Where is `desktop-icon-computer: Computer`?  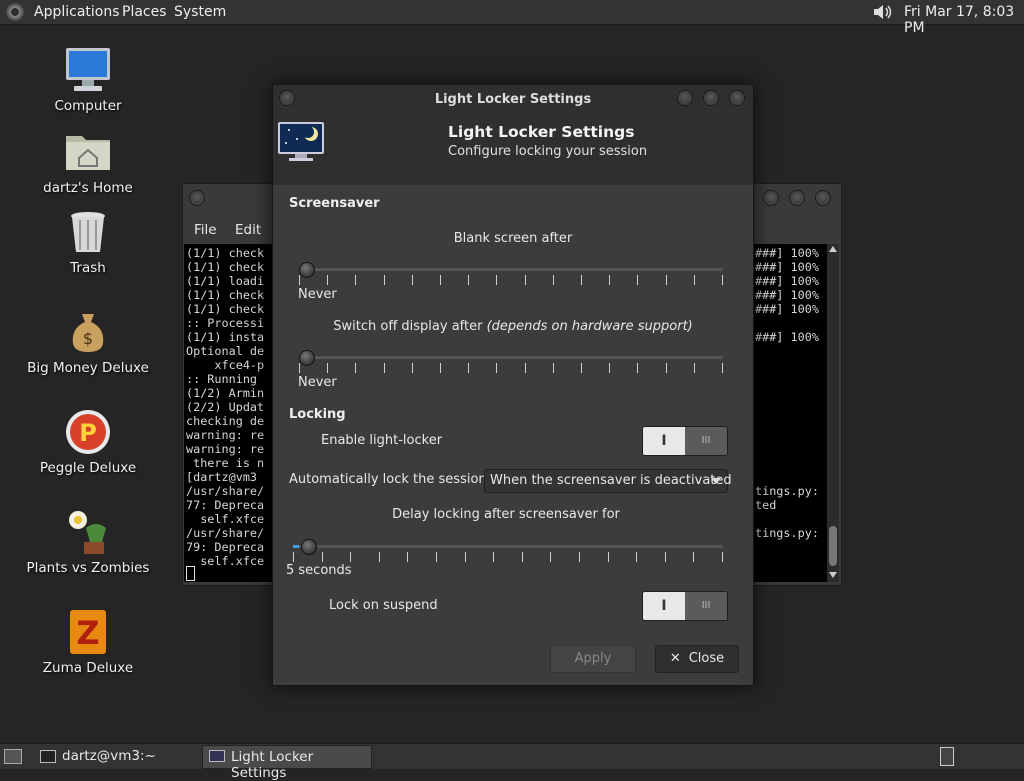
desktop-icon-computer: Computer is located at coordinates (88, 80).